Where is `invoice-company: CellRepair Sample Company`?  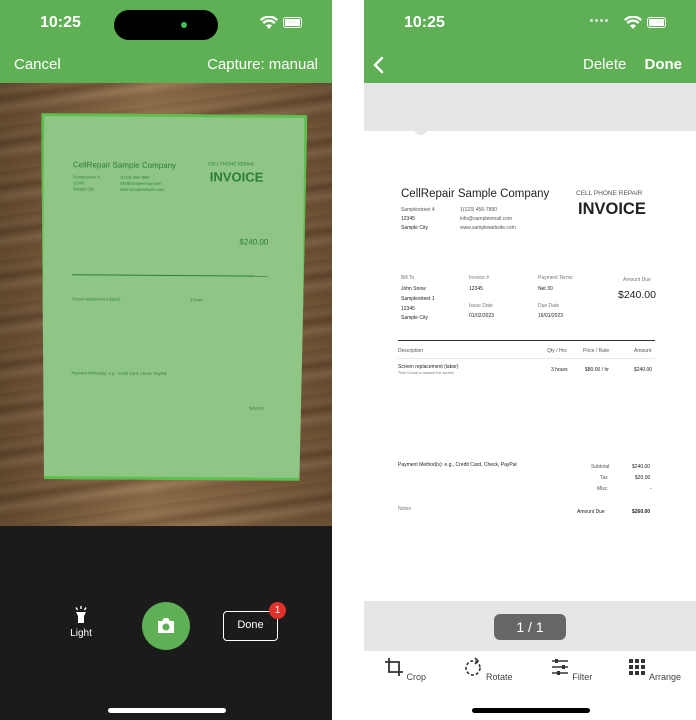
invoice-company: CellRepair Sample Company is located at coordinates (475, 194).